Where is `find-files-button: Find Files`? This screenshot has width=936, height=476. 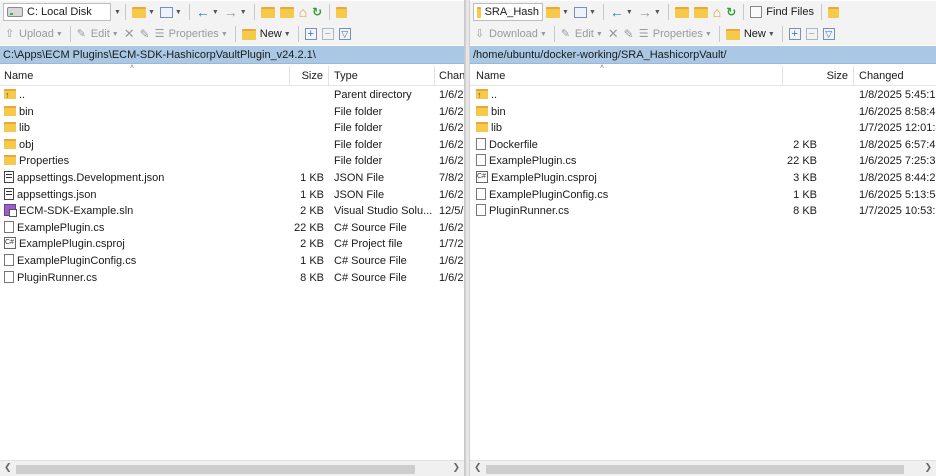 find-files-button: Find Files is located at coordinates (782, 12).